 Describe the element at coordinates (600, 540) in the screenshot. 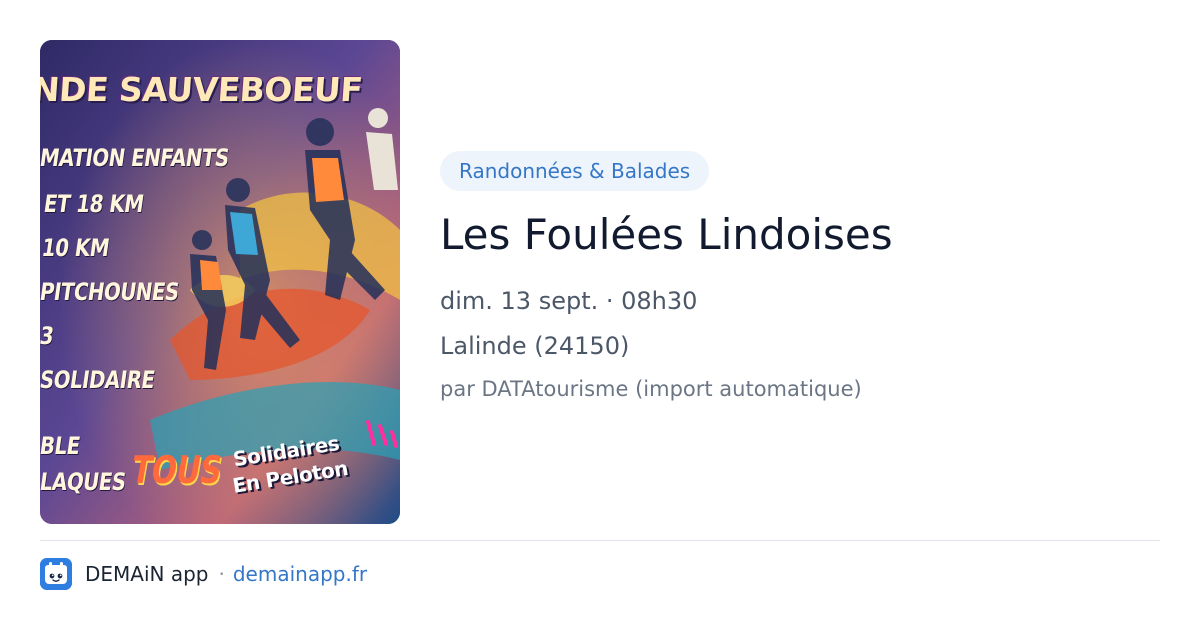

I see `footer-divider` at that location.